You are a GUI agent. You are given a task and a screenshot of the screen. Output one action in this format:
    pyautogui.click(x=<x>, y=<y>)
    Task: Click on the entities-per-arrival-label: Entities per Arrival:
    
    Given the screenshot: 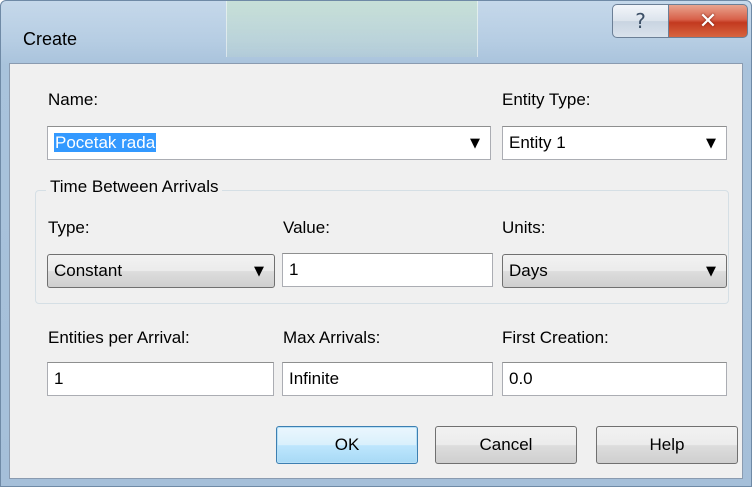 What is the action you would take?
    pyautogui.click(x=119, y=337)
    